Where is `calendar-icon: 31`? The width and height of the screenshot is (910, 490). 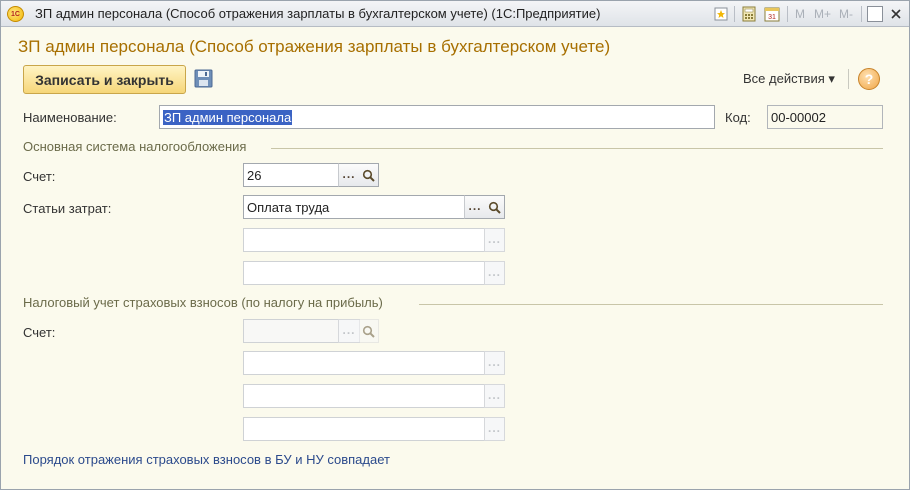
calendar-icon: 31 is located at coordinates (772, 14).